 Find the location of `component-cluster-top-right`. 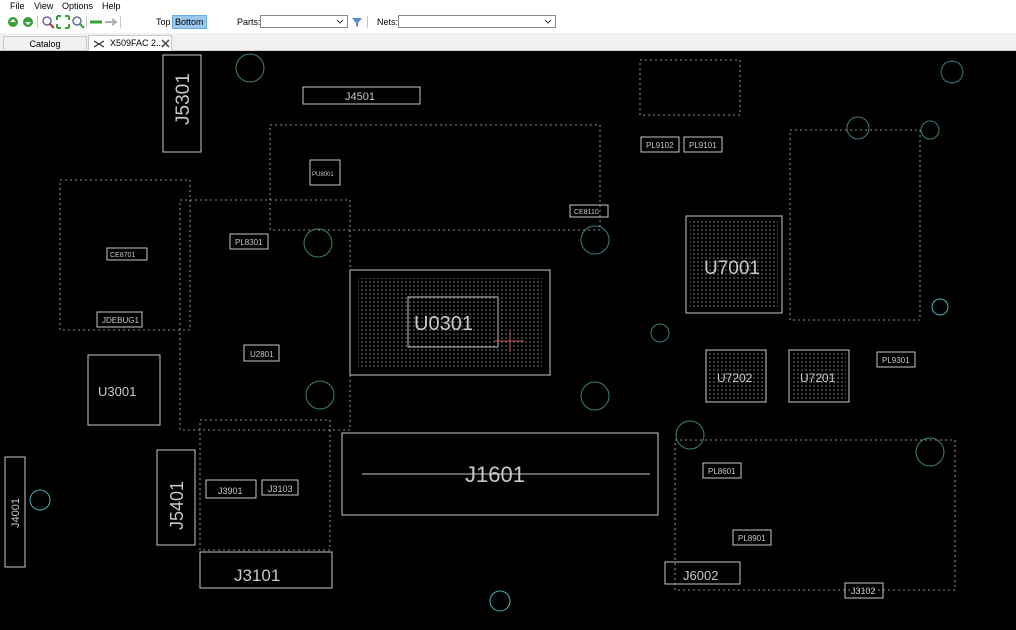

component-cluster-top-right is located at coordinates (690, 87).